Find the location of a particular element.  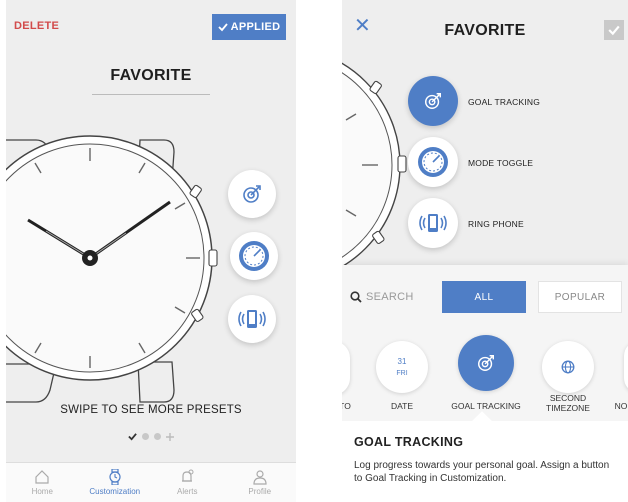

bottom-complication-button is located at coordinates (252, 319).